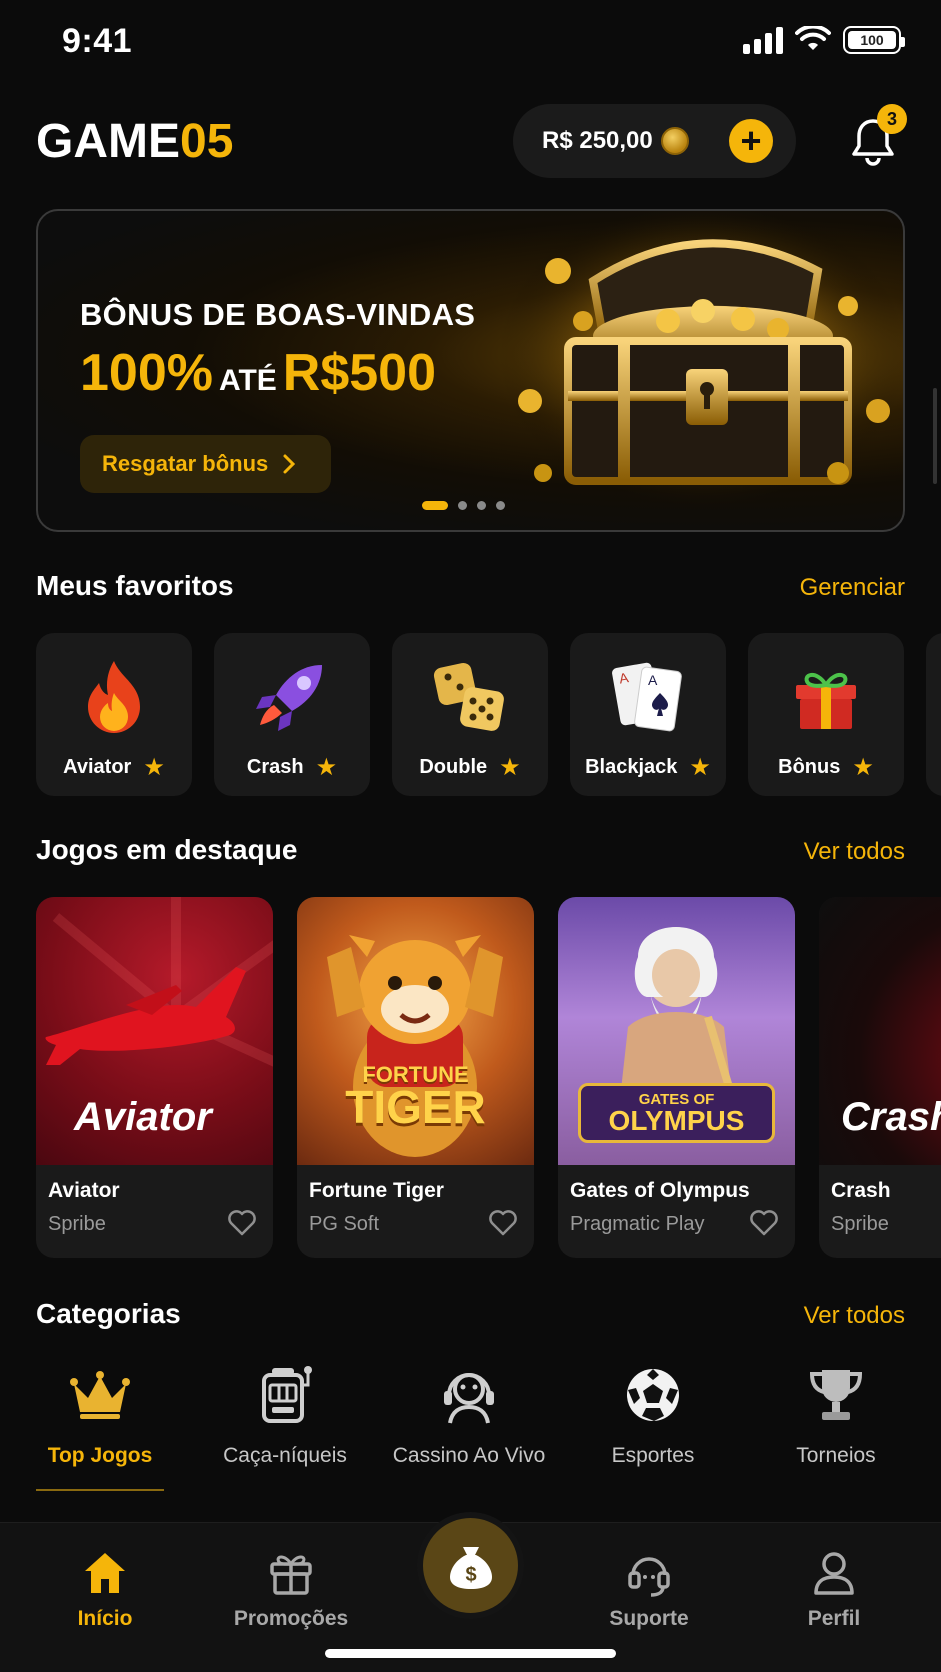  I want to click on balance-pill: R$ 250,00 +, so click(654, 141).